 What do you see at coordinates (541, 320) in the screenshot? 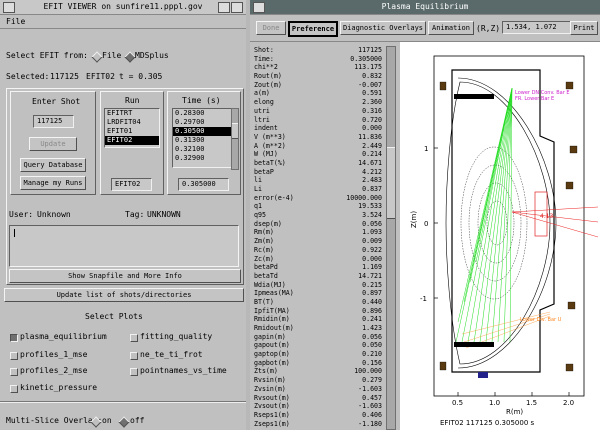
I see `annotation-bottom: Lower Div. Bar U` at bounding box center [541, 320].